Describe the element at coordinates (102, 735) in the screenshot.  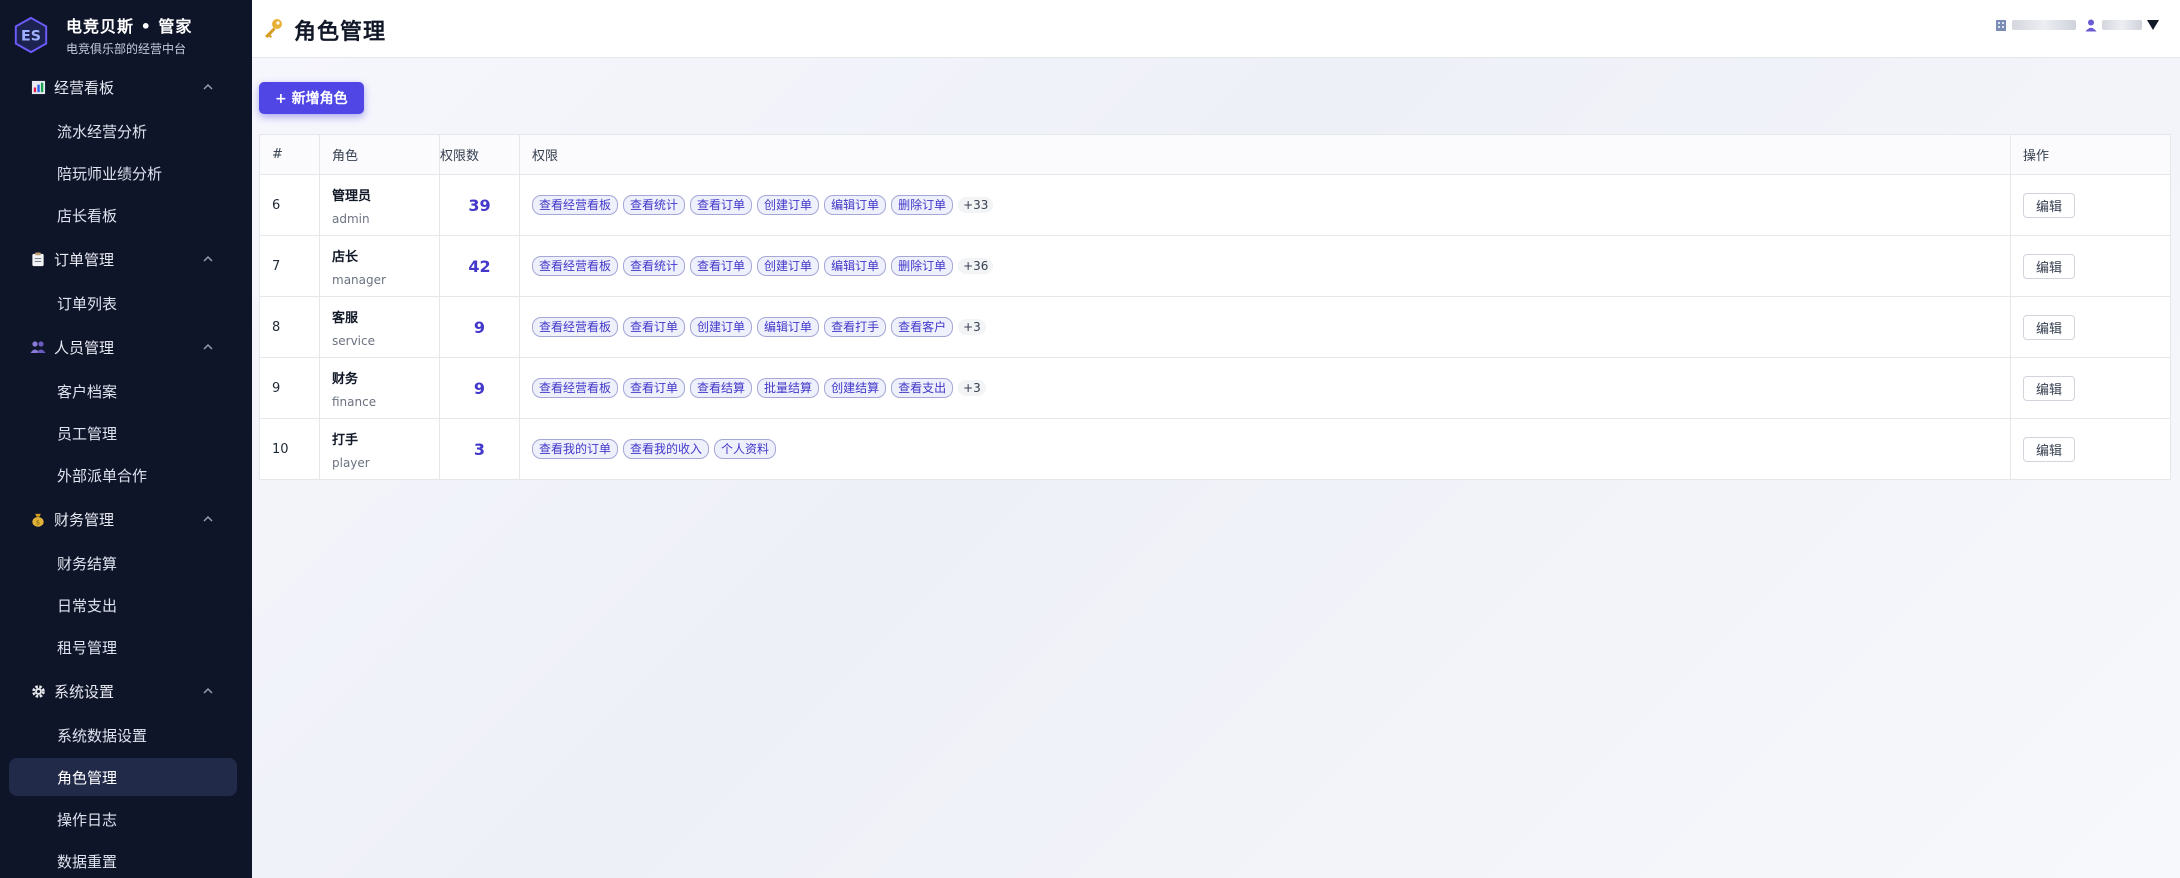
I see `sidebar-item-label: 系统数据设置` at that location.